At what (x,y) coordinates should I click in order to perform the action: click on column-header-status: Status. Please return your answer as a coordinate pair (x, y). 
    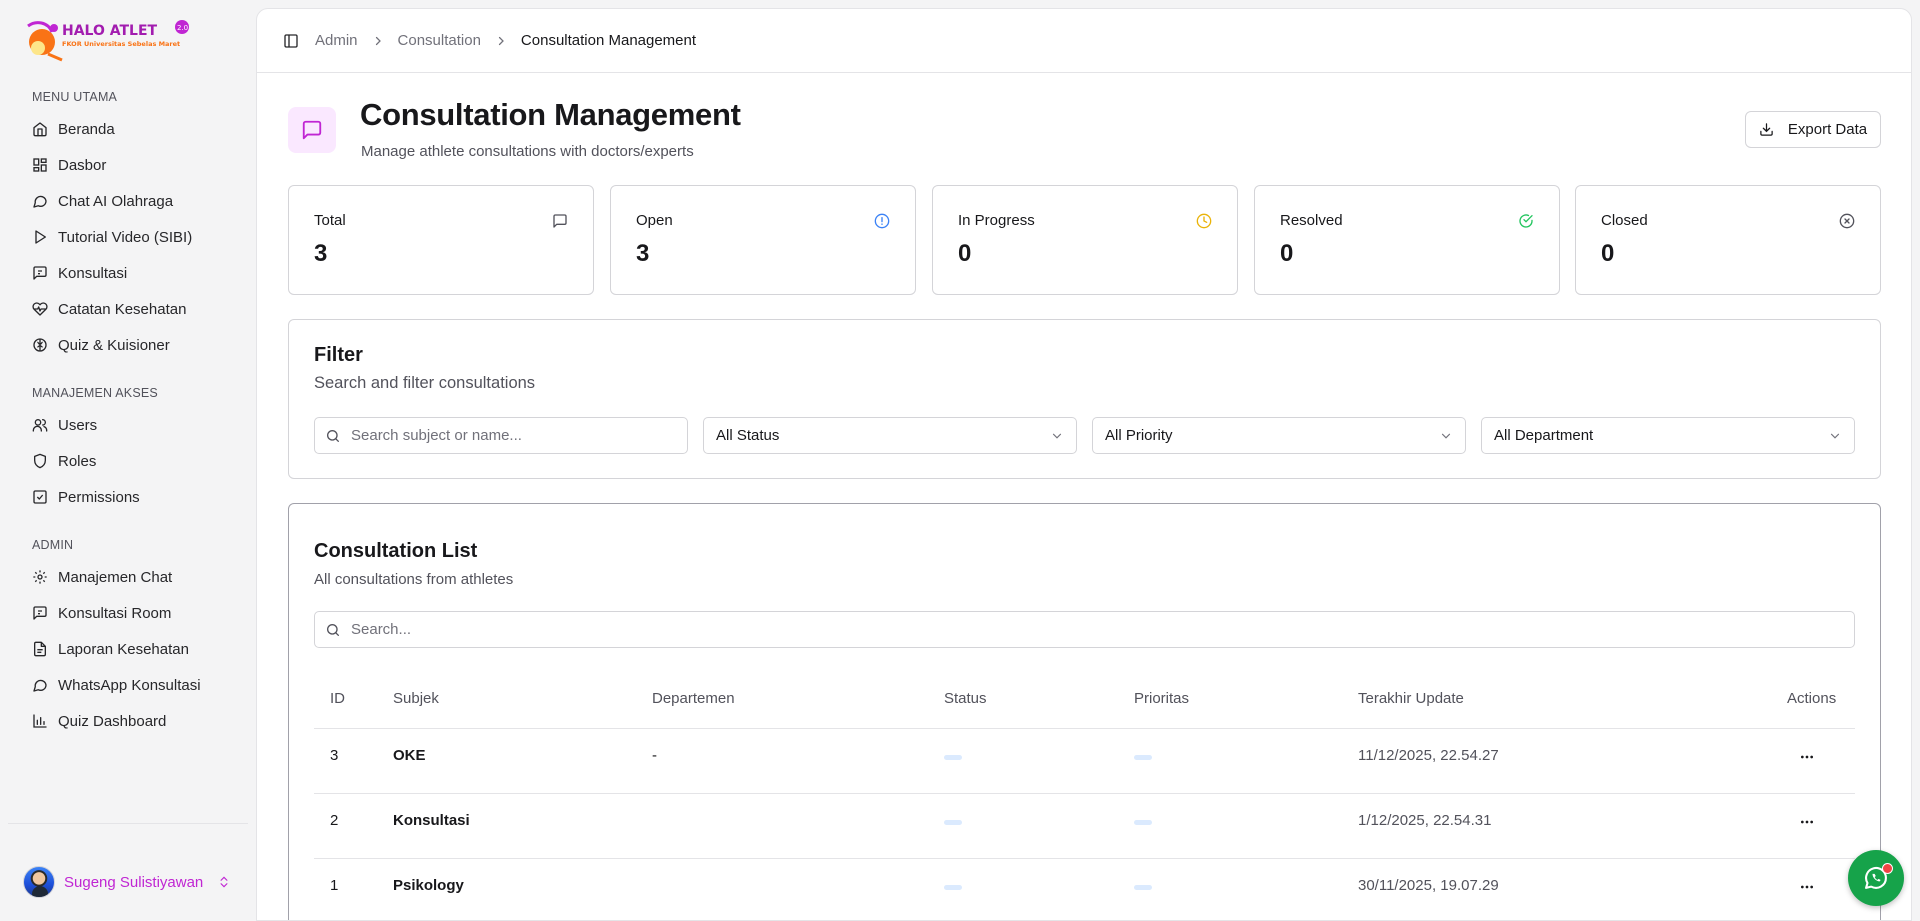
    Looking at the image, I should click on (965, 698).